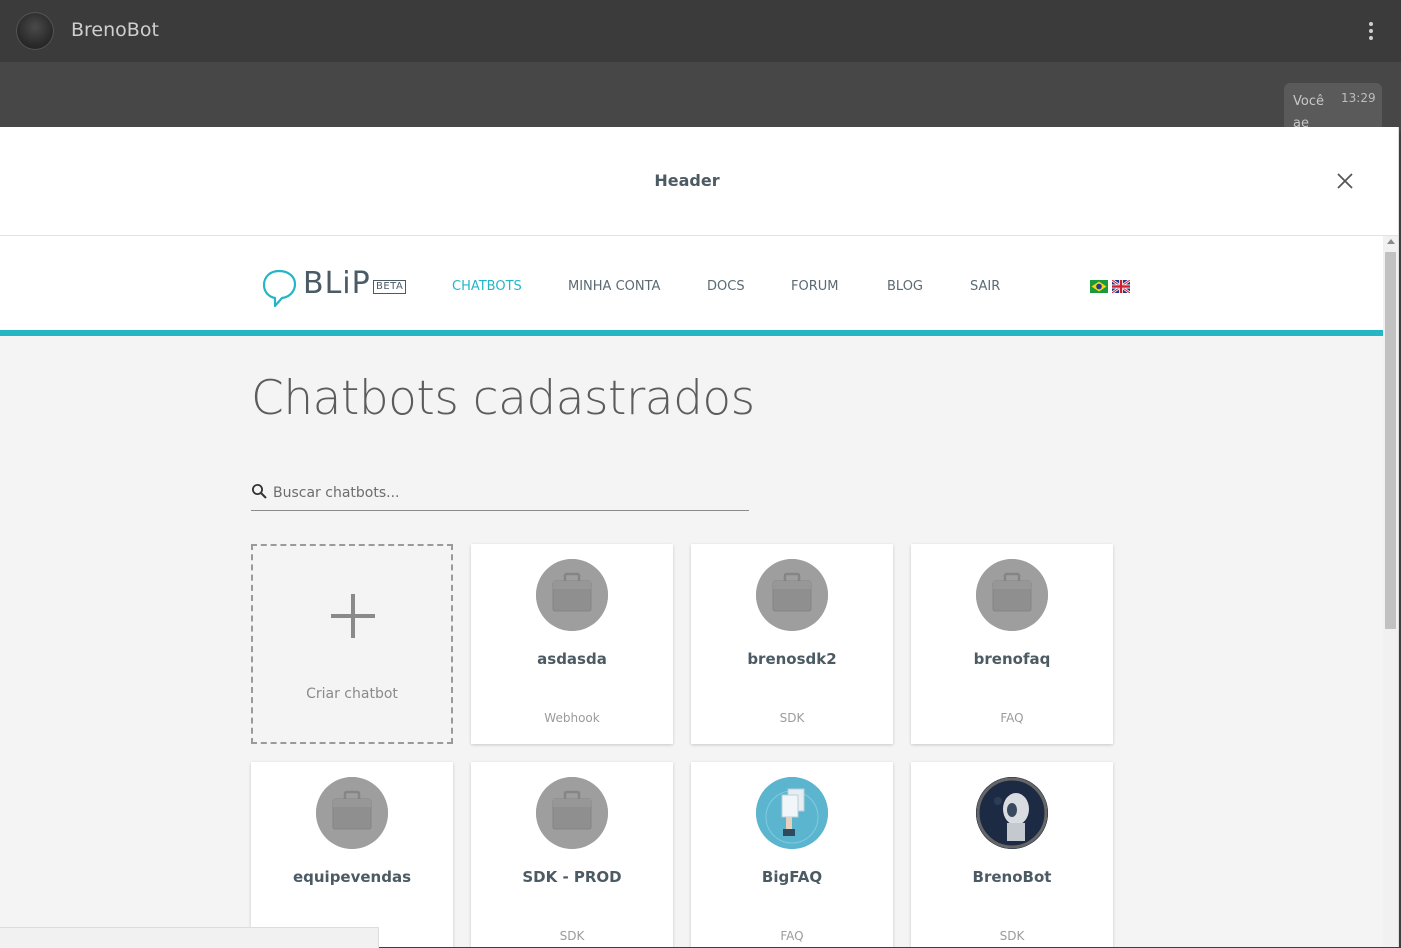 The width and height of the screenshot is (1401, 948). I want to click on chatbot-type: Webhook, so click(572, 718).